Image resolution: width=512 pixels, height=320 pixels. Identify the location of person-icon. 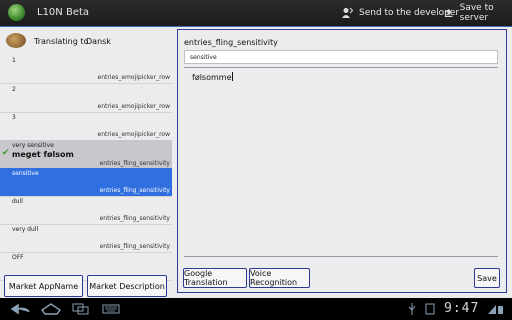
(347, 12).